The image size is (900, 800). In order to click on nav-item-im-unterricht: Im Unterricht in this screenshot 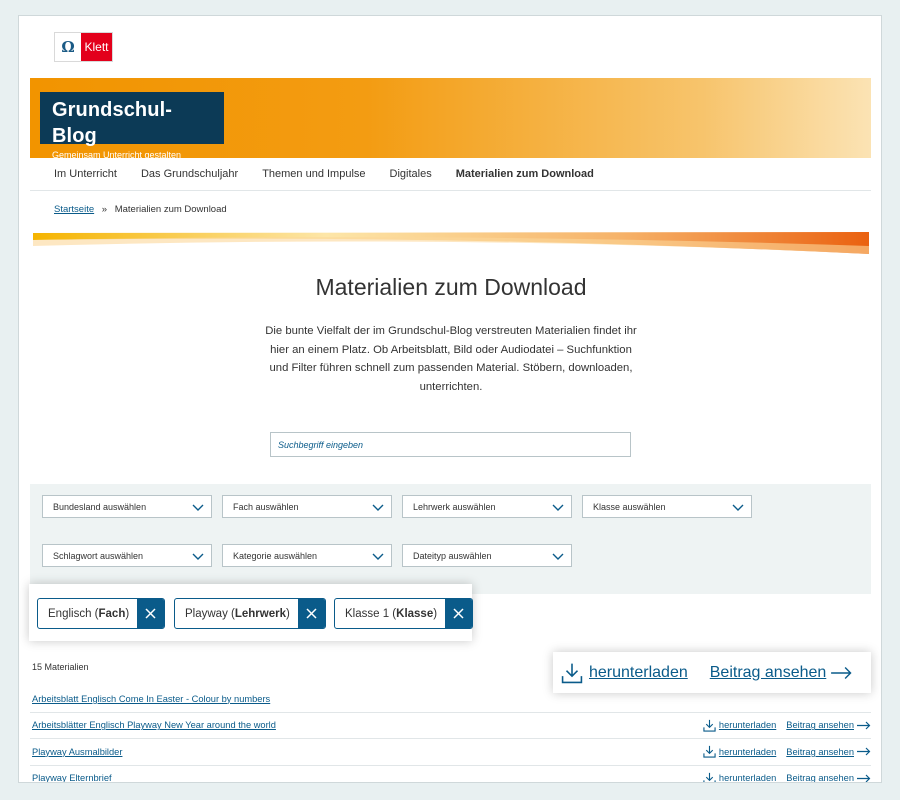, I will do `click(85, 174)`.